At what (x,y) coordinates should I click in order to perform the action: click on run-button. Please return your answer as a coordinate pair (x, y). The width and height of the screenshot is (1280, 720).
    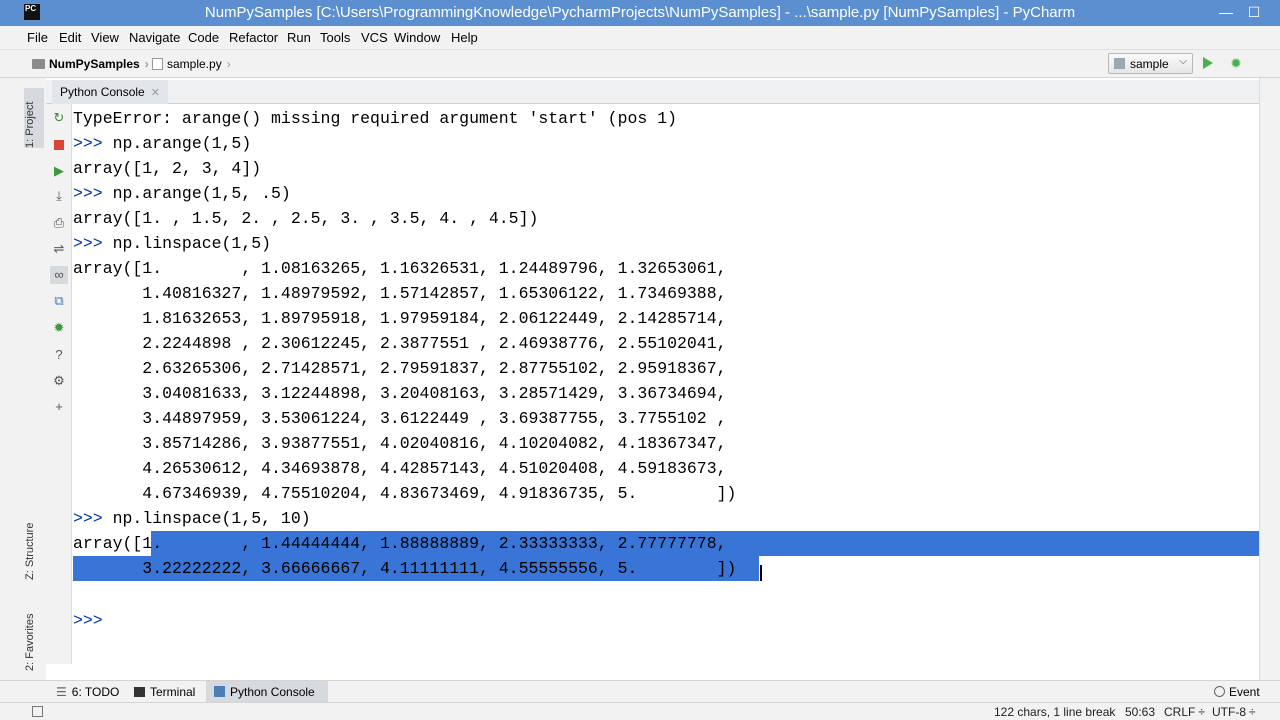
    Looking at the image, I should click on (1208, 63).